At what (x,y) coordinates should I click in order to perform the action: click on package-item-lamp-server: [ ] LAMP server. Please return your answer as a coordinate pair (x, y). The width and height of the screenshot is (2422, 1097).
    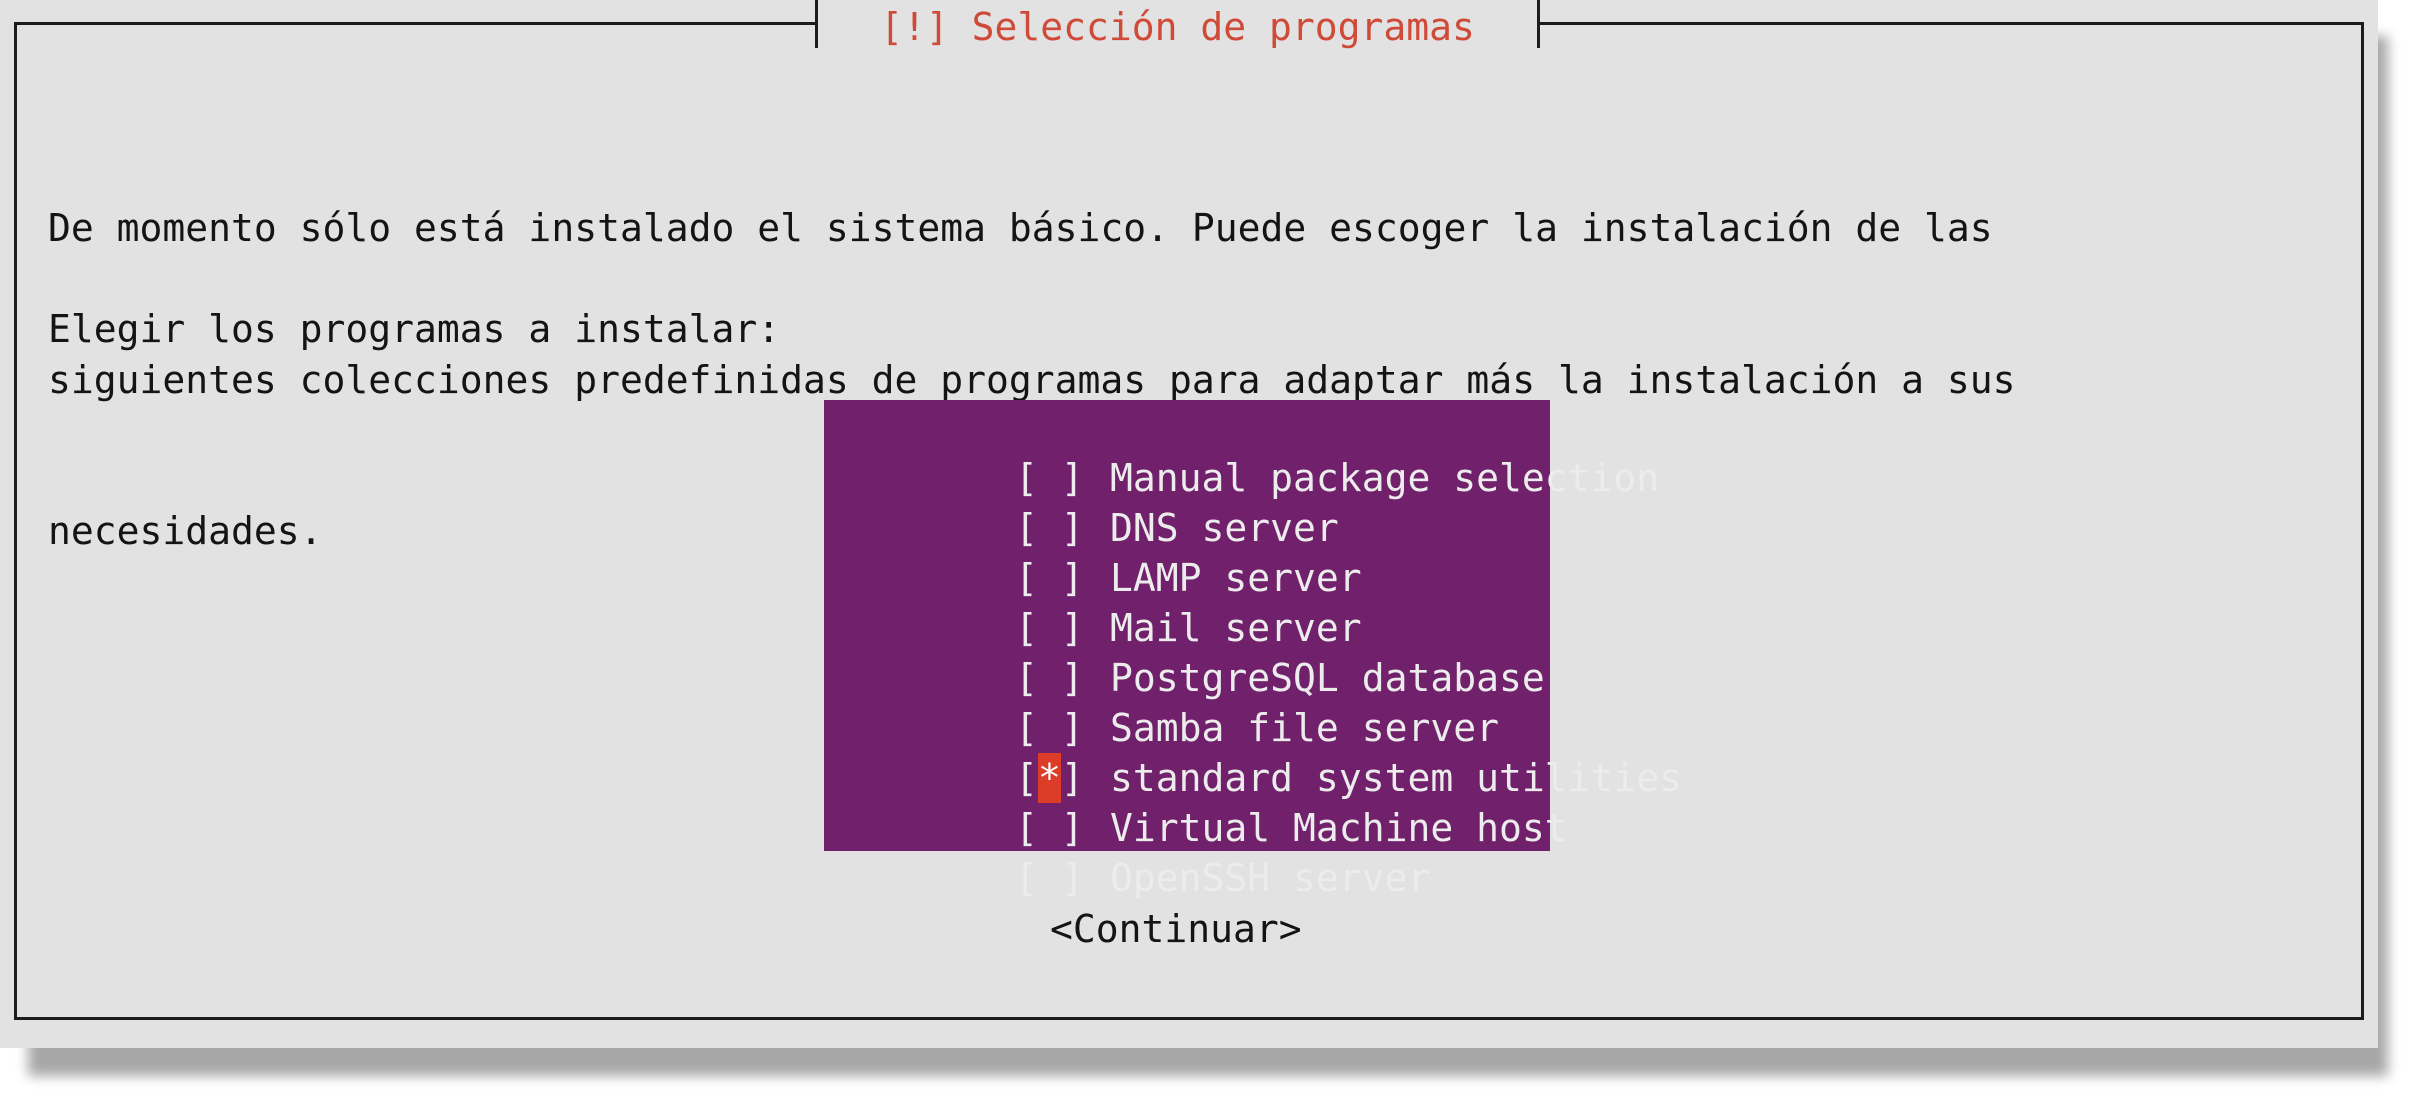
    Looking at the image, I should click on (1187, 551).